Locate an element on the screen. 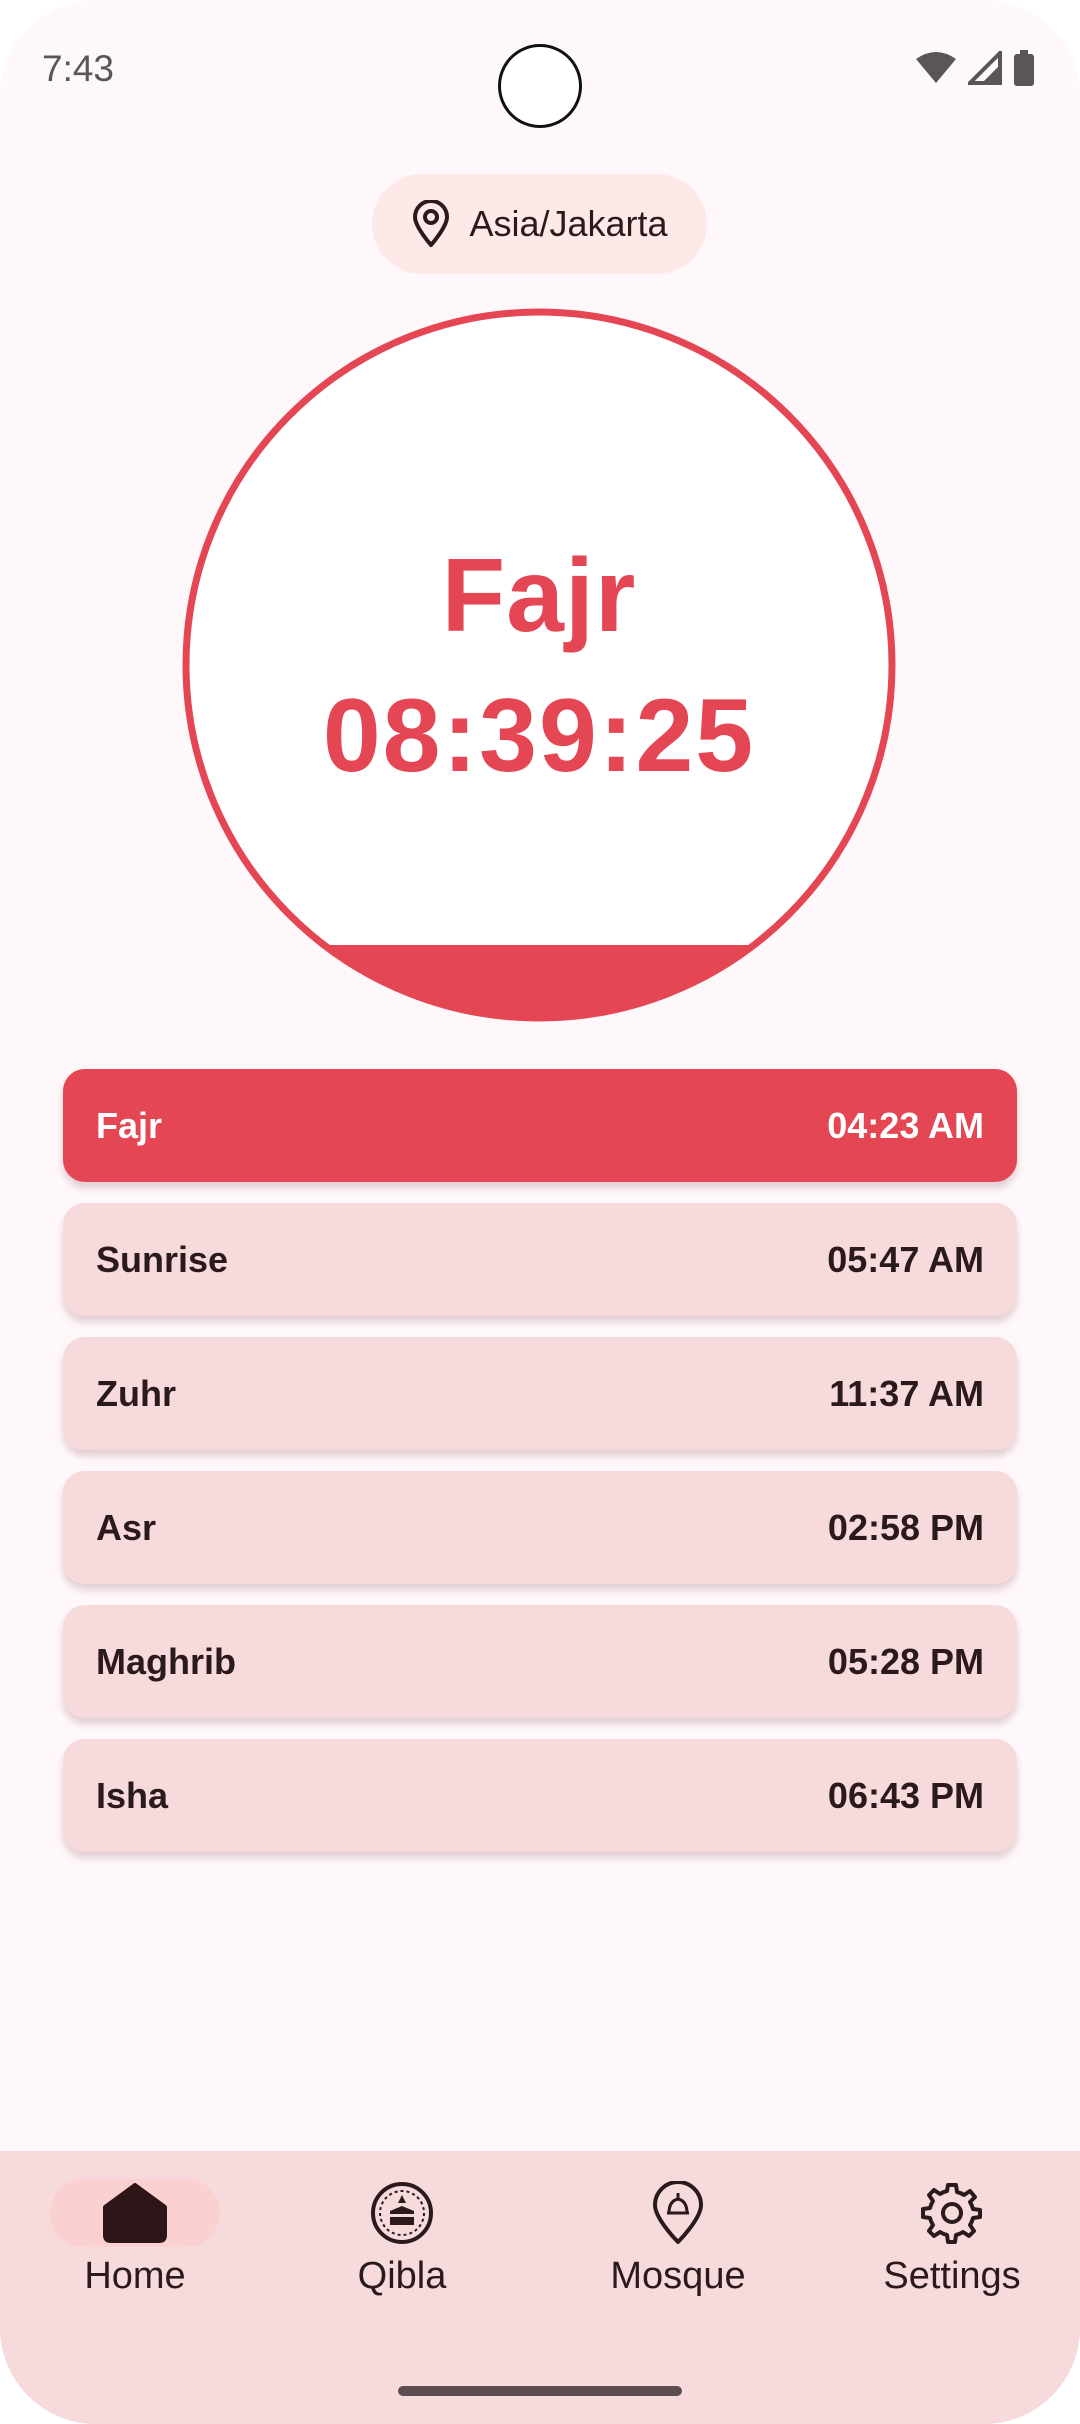 This screenshot has width=1080, height=2424. nav-qibla-icon-wrap is located at coordinates (402, 2213).